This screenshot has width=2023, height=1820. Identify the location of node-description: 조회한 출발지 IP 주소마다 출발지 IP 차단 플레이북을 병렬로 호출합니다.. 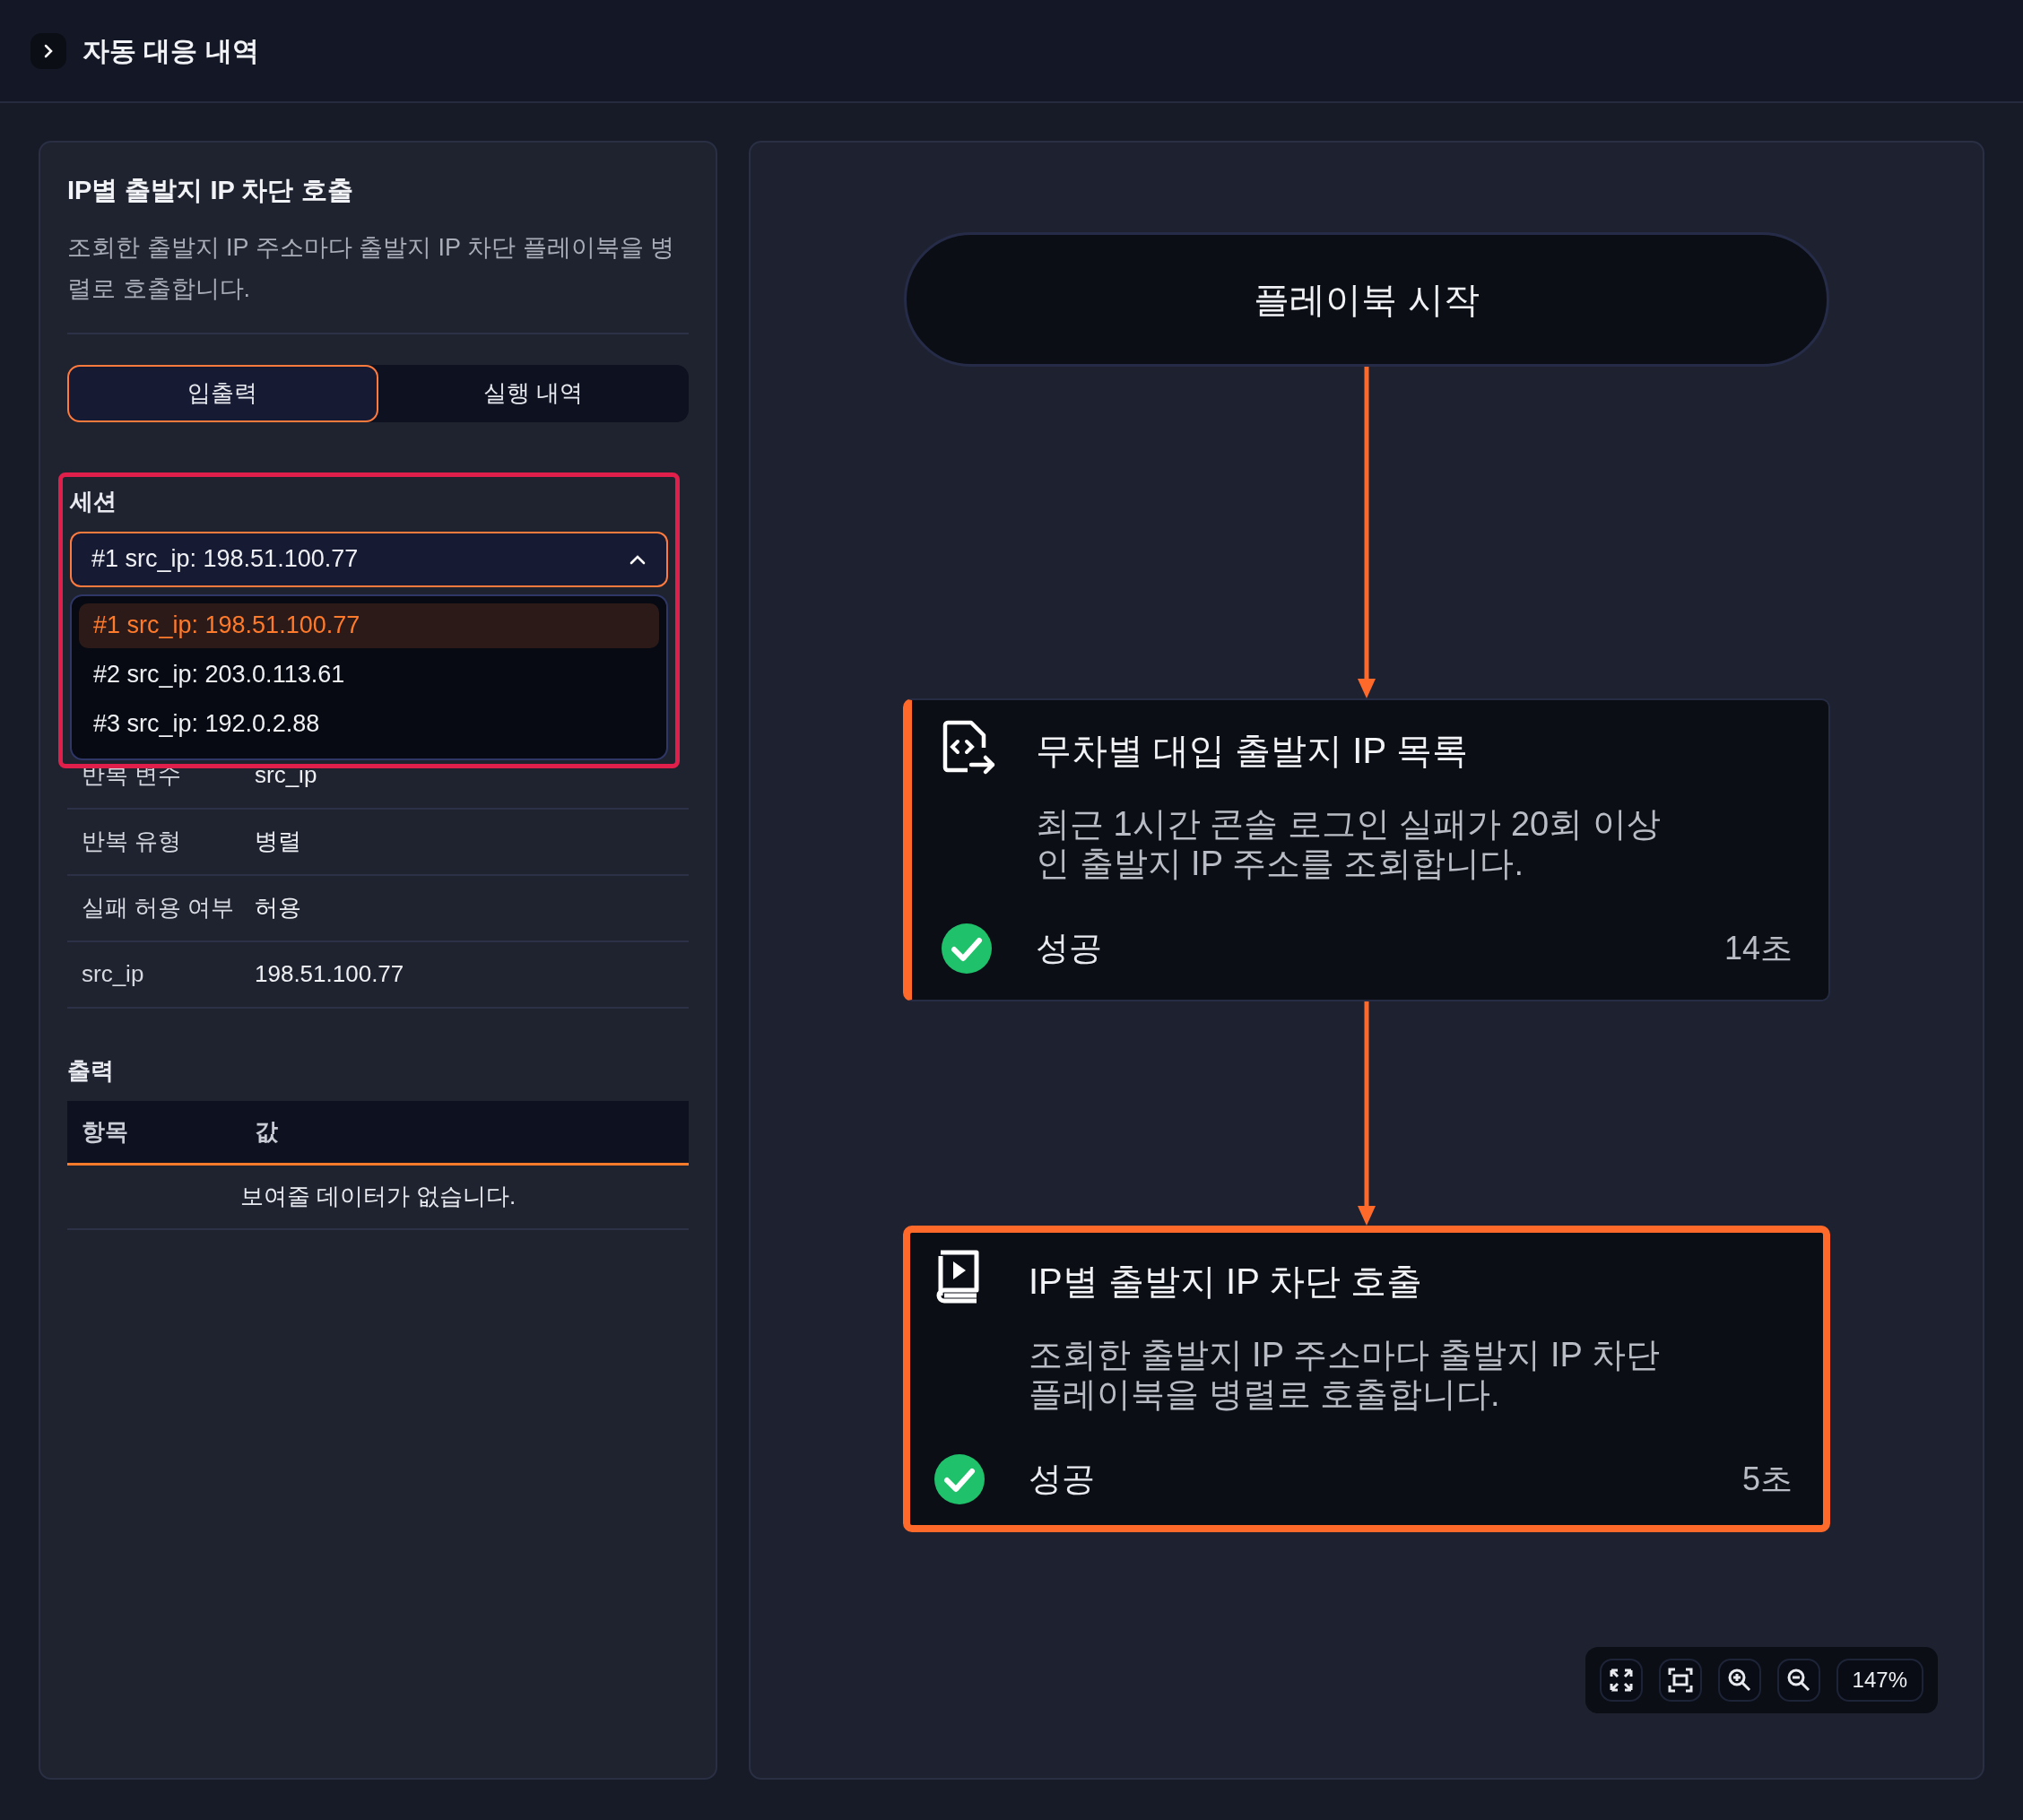
(1345, 1374).